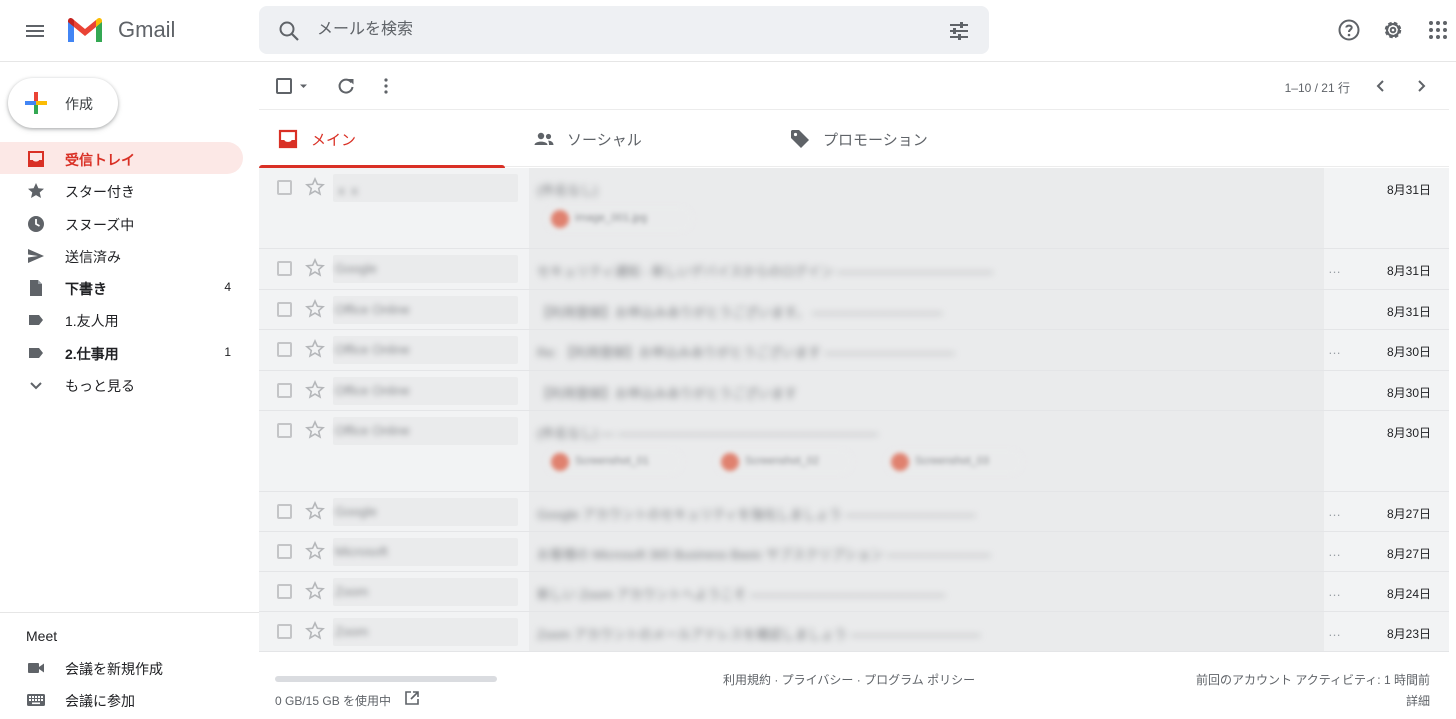 The image size is (1456, 719). What do you see at coordinates (63, 103) in the screenshot?
I see `compose-button: 作成` at bounding box center [63, 103].